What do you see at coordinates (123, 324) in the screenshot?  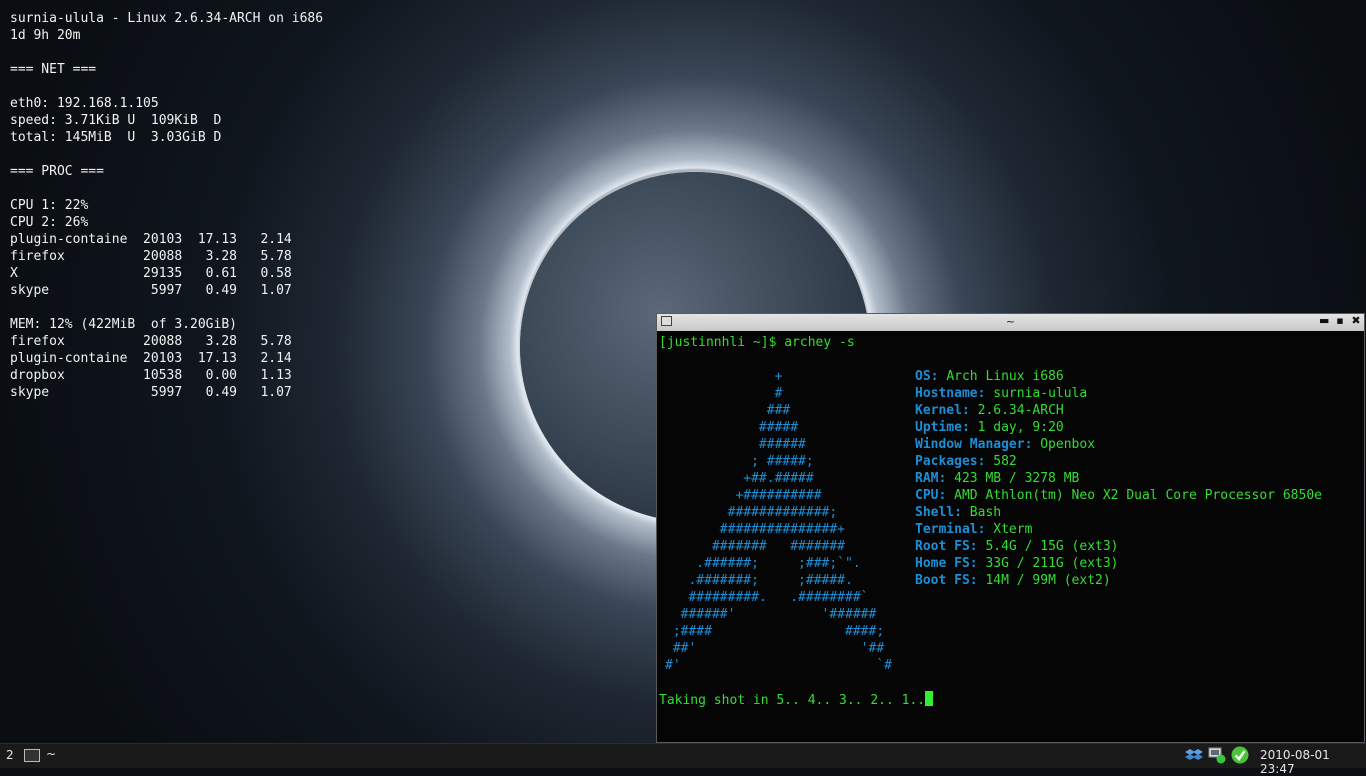 I see `conky-line: MEM: 12% (422MiB of 3.20GiB)` at bounding box center [123, 324].